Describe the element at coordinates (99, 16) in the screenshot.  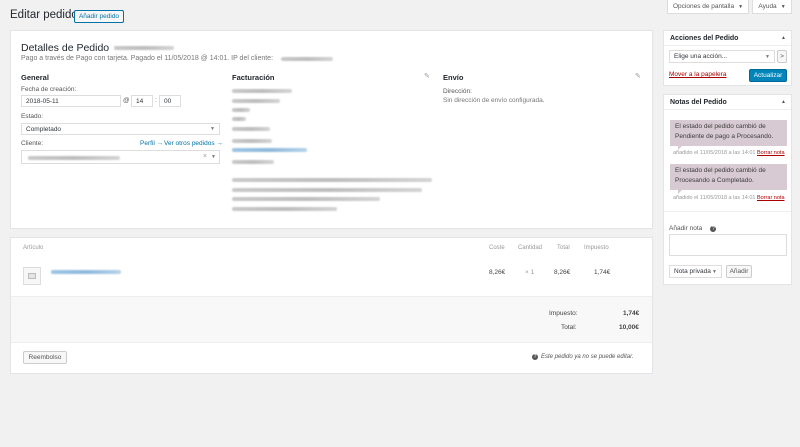
I see `add-order-button: Añadir pedido` at that location.